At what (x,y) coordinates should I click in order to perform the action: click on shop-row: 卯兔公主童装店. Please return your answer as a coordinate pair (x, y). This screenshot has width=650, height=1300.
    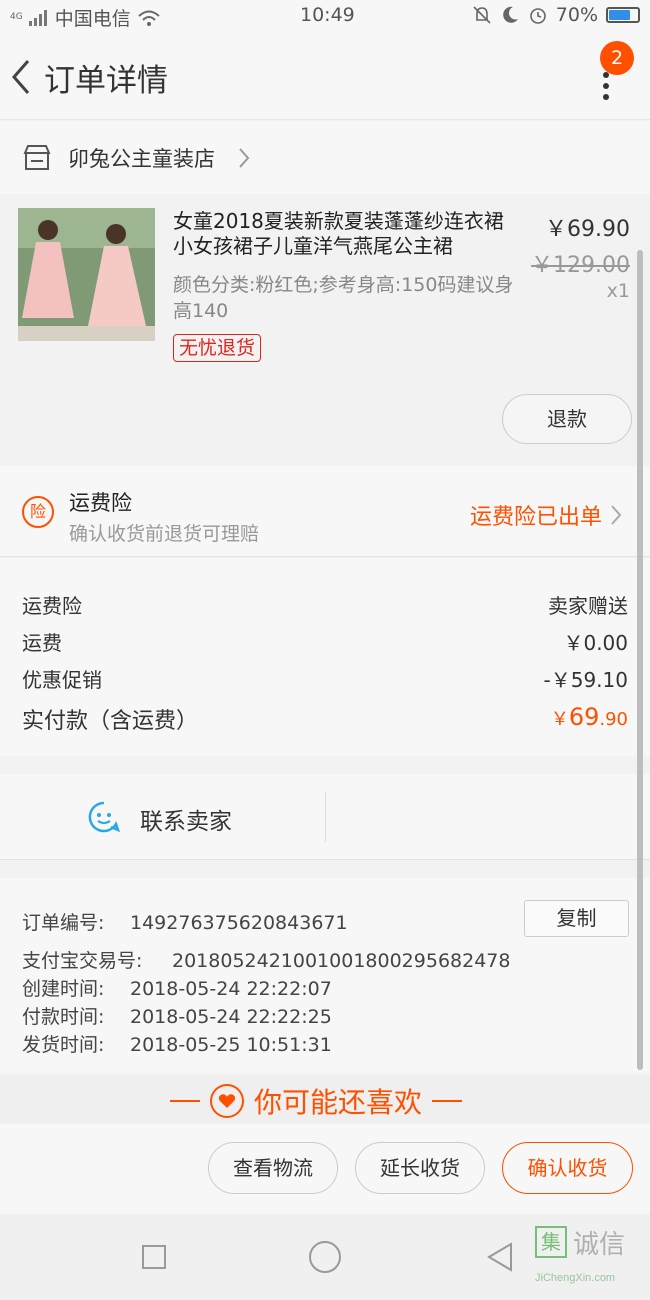
    Looking at the image, I should click on (325, 157).